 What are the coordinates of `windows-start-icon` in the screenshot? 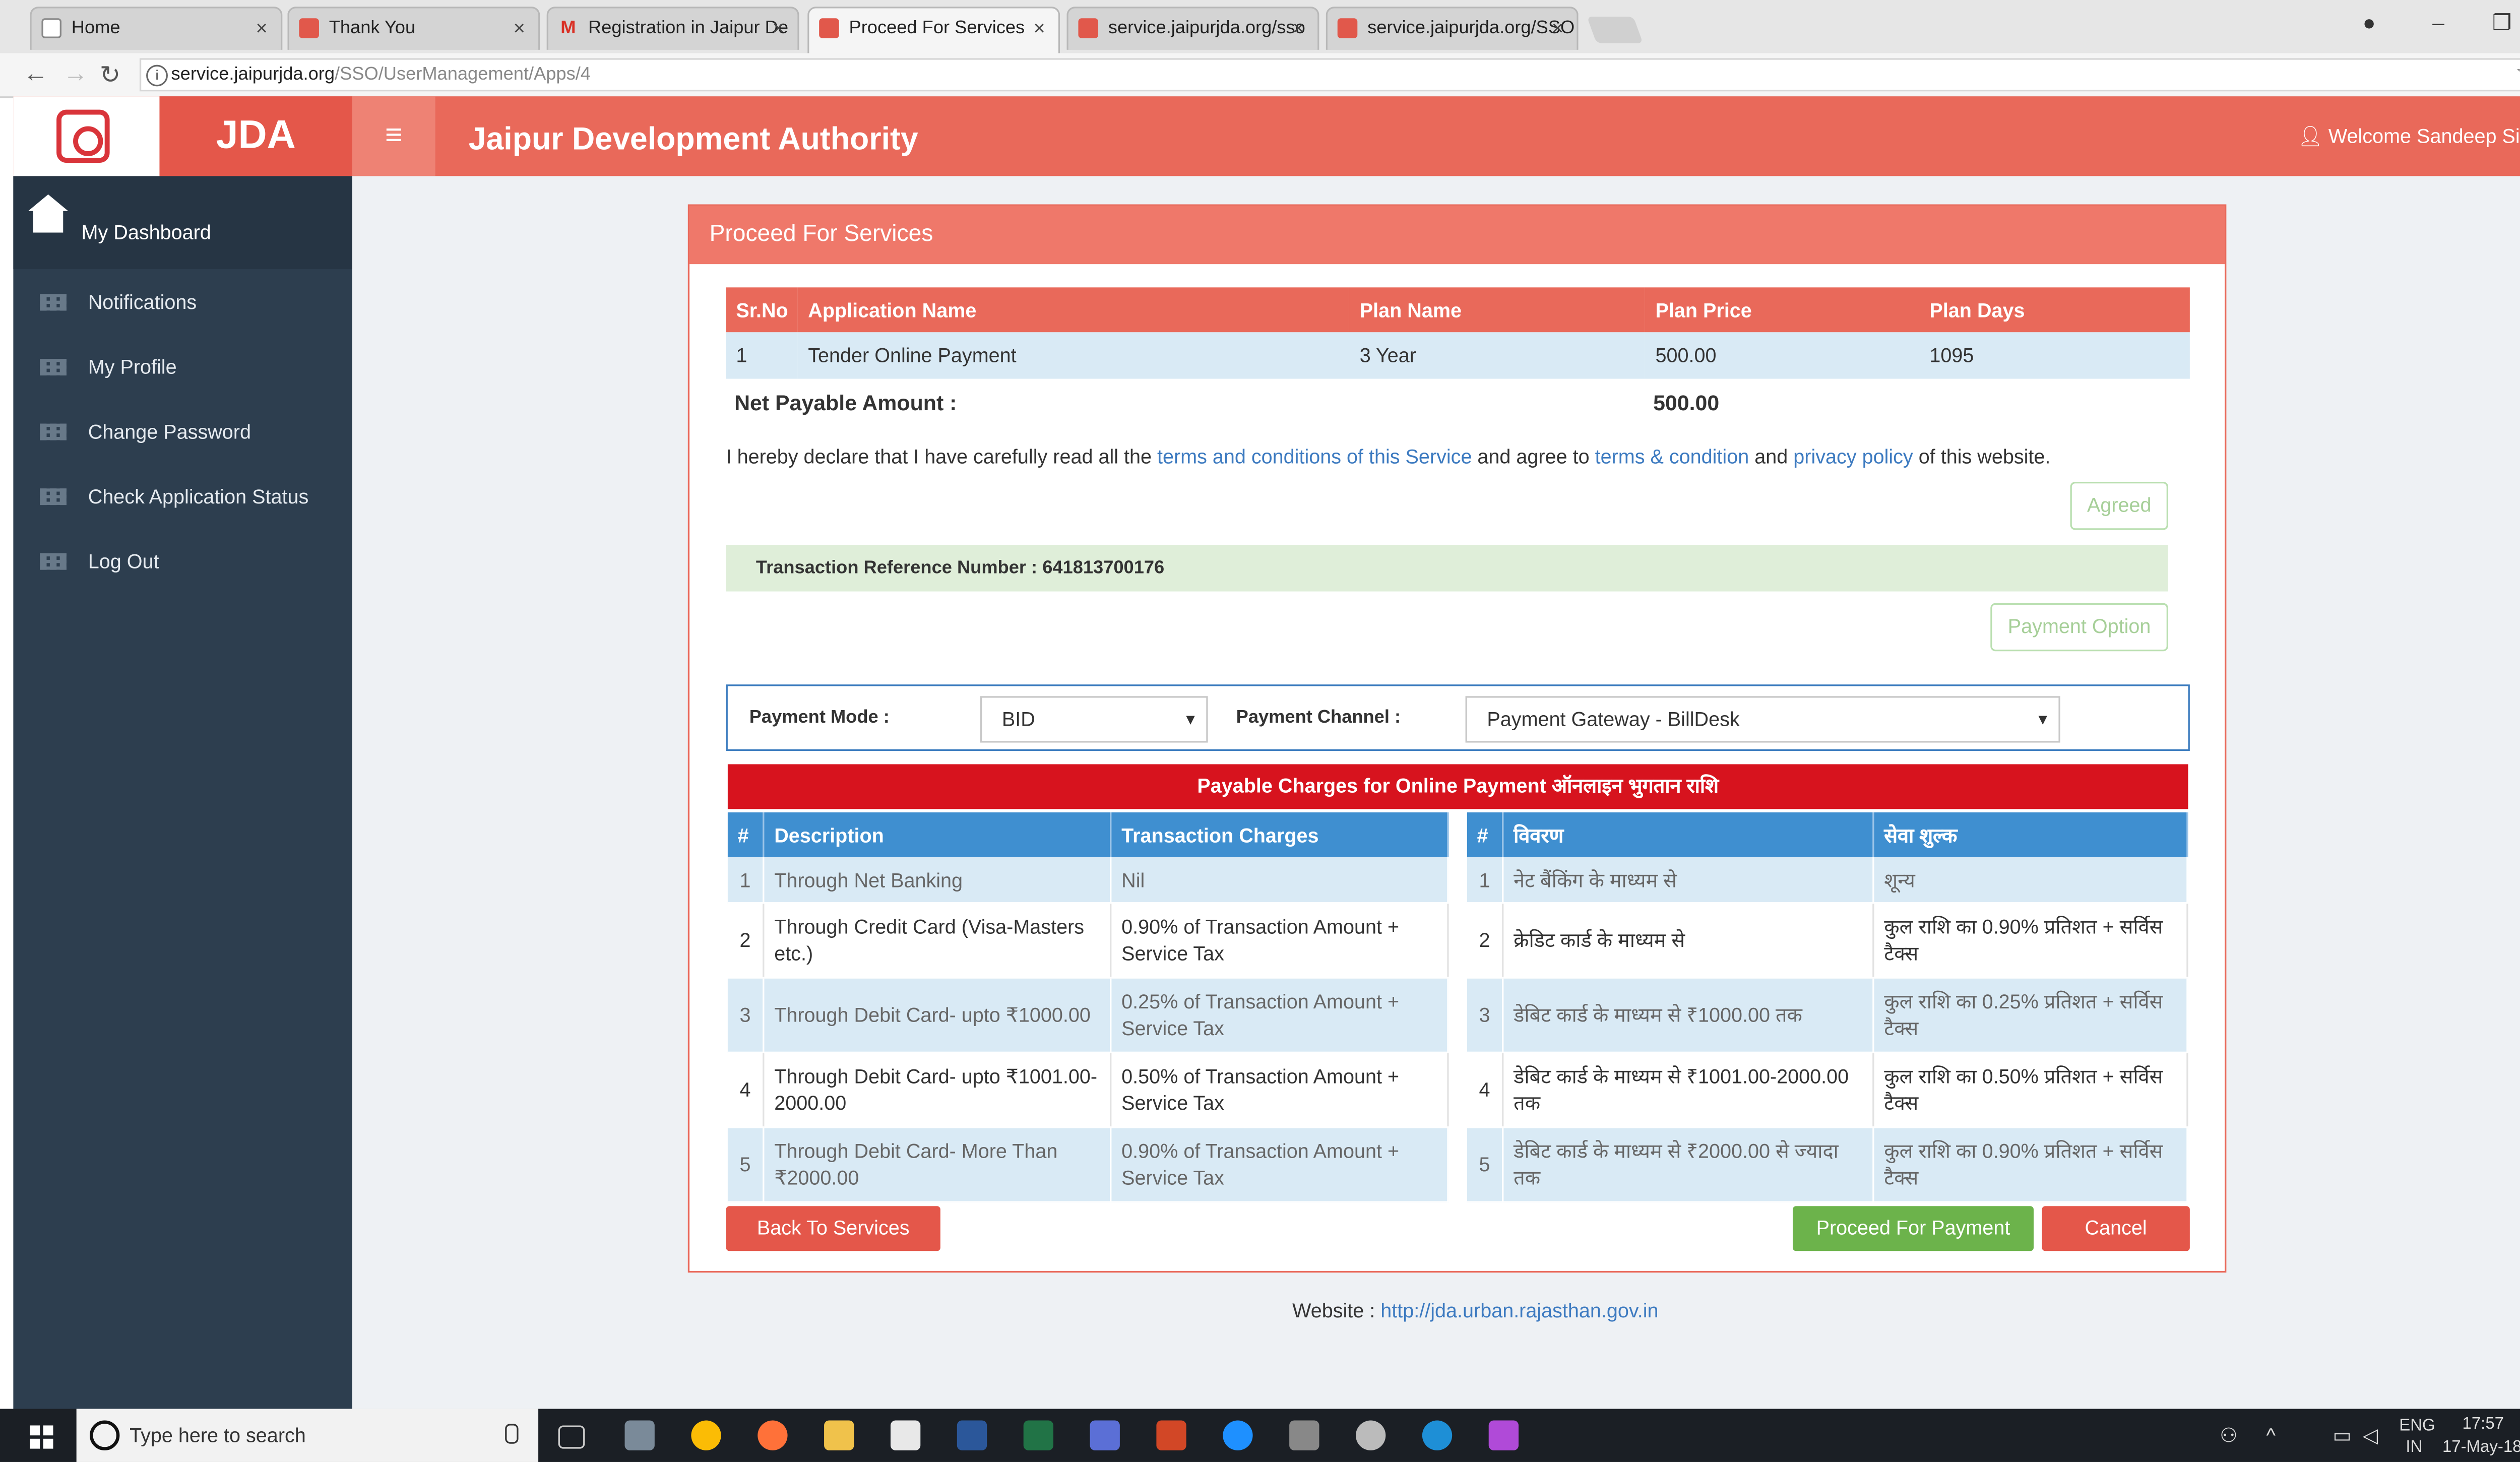 It's located at (42, 1437).